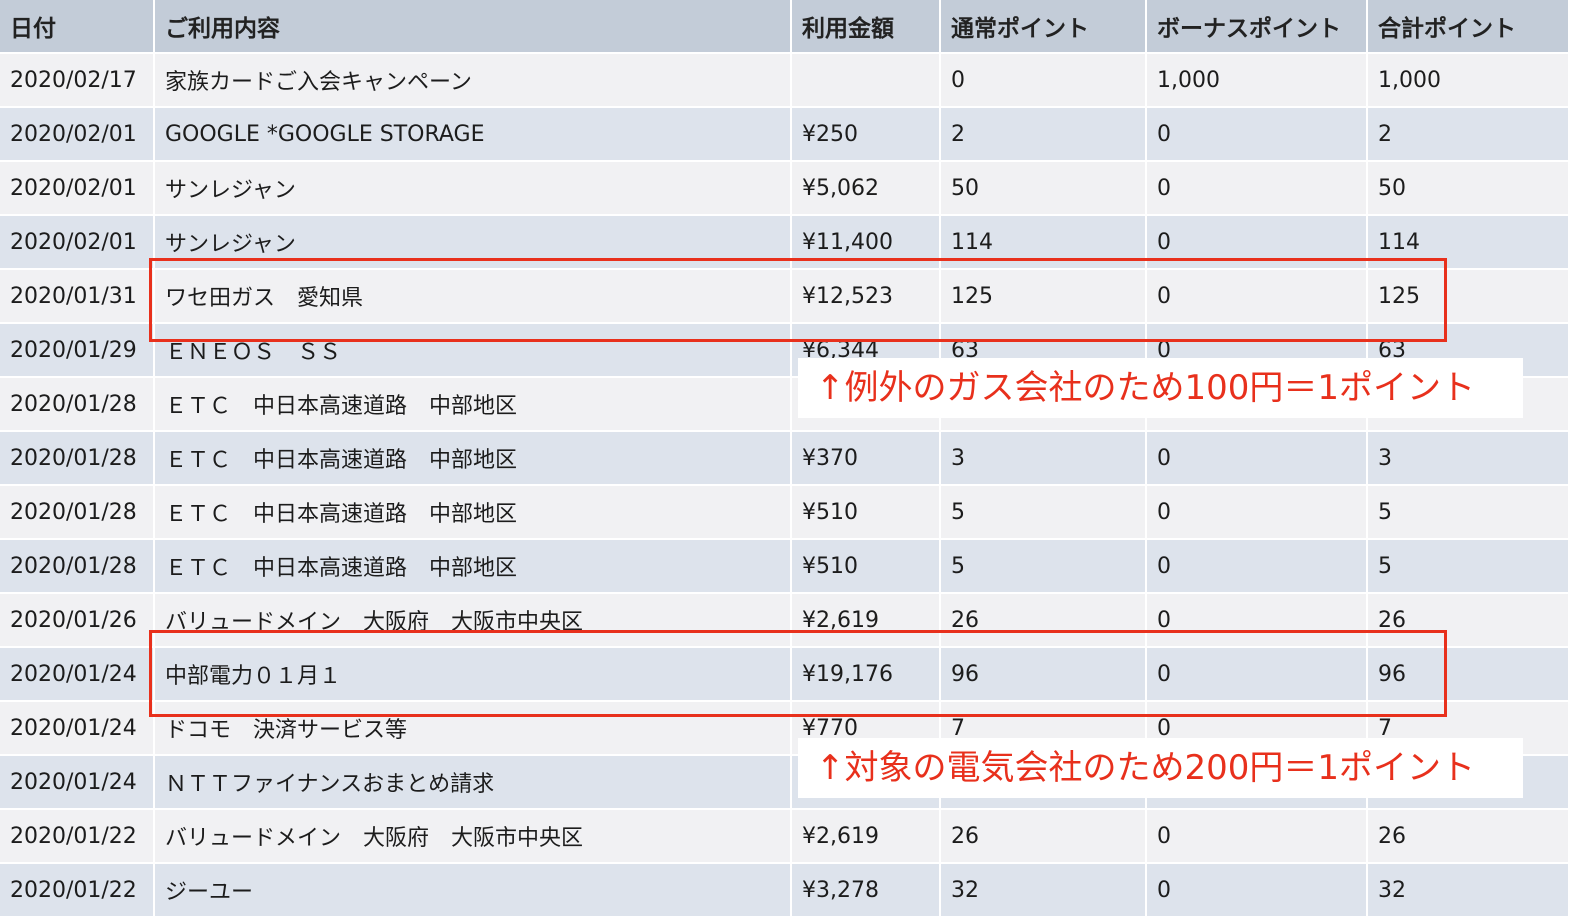 Image resolution: width=1576 pixels, height=918 pixels. I want to click on cell-date: 2020/01/31, so click(77, 296).